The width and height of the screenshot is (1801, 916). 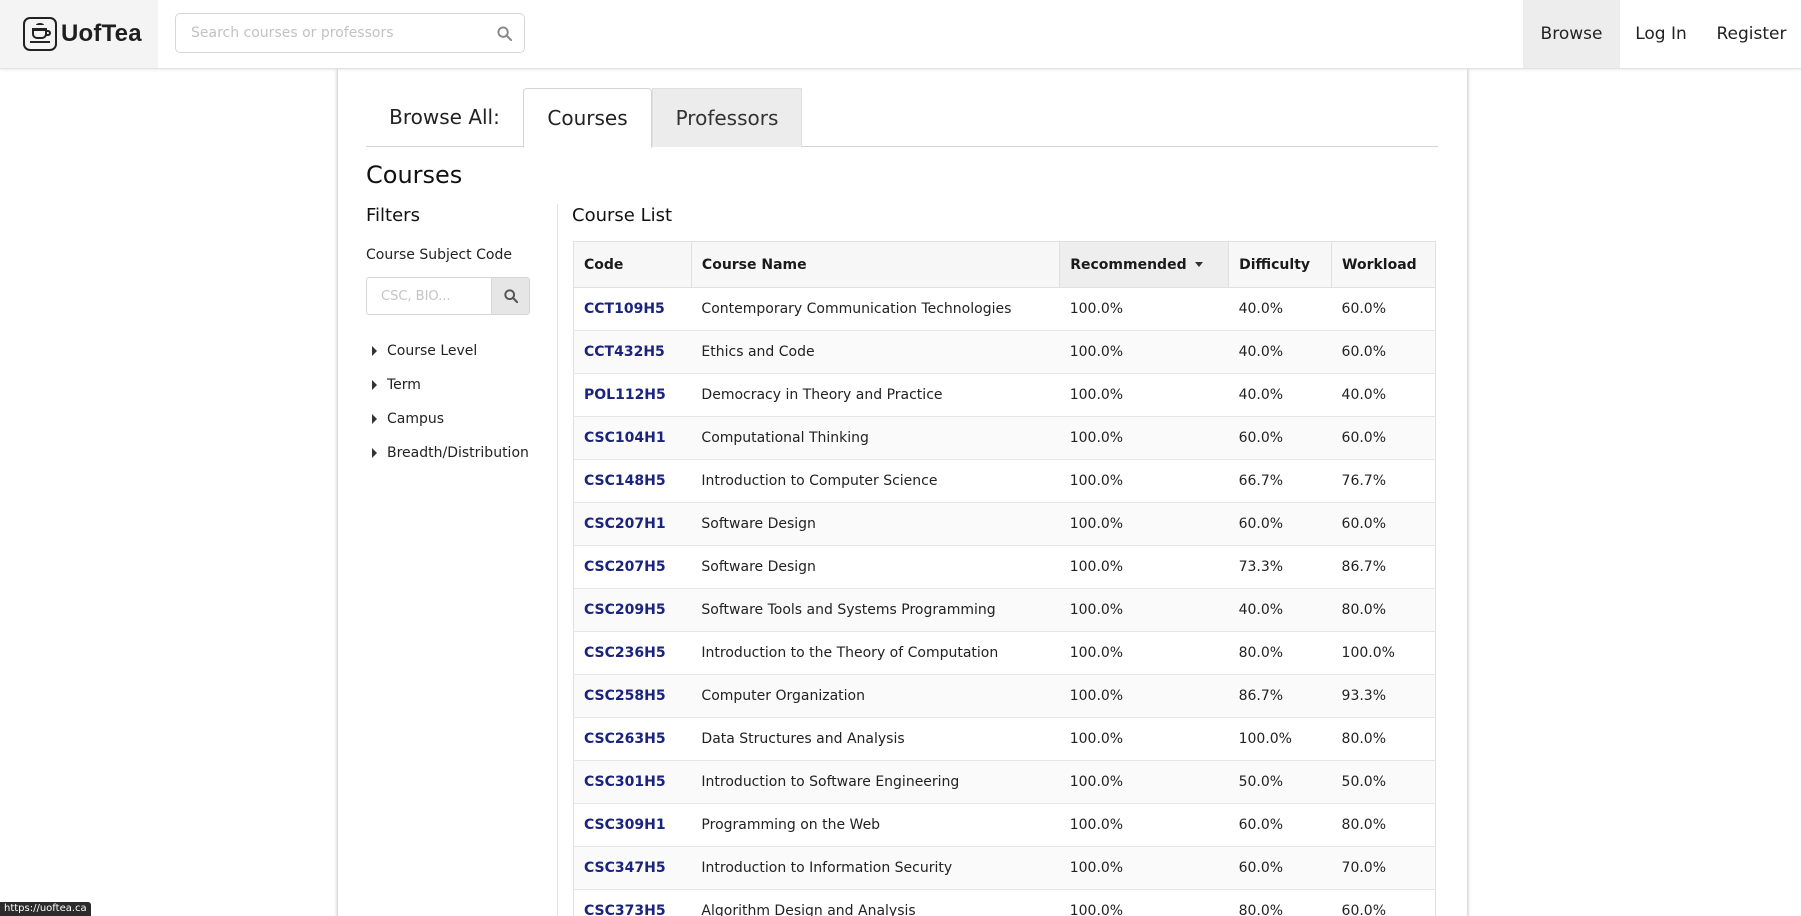 What do you see at coordinates (1280, 902) in the screenshot?
I see `difficulty-value: 80.0%` at bounding box center [1280, 902].